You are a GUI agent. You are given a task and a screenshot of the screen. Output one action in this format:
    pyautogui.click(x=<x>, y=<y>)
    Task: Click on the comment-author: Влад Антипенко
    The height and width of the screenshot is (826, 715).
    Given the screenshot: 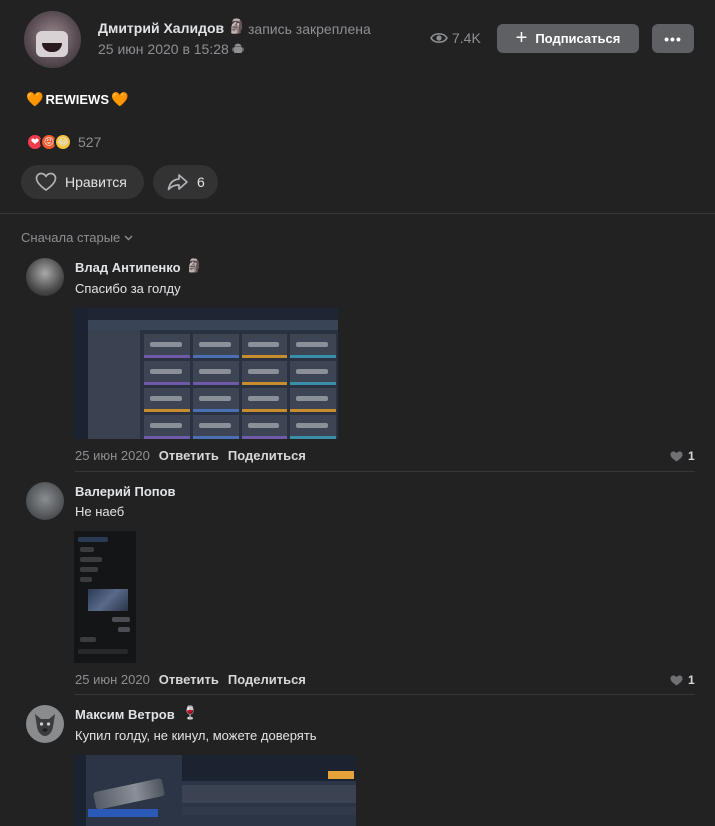 What is the action you would take?
    pyautogui.click(x=128, y=267)
    